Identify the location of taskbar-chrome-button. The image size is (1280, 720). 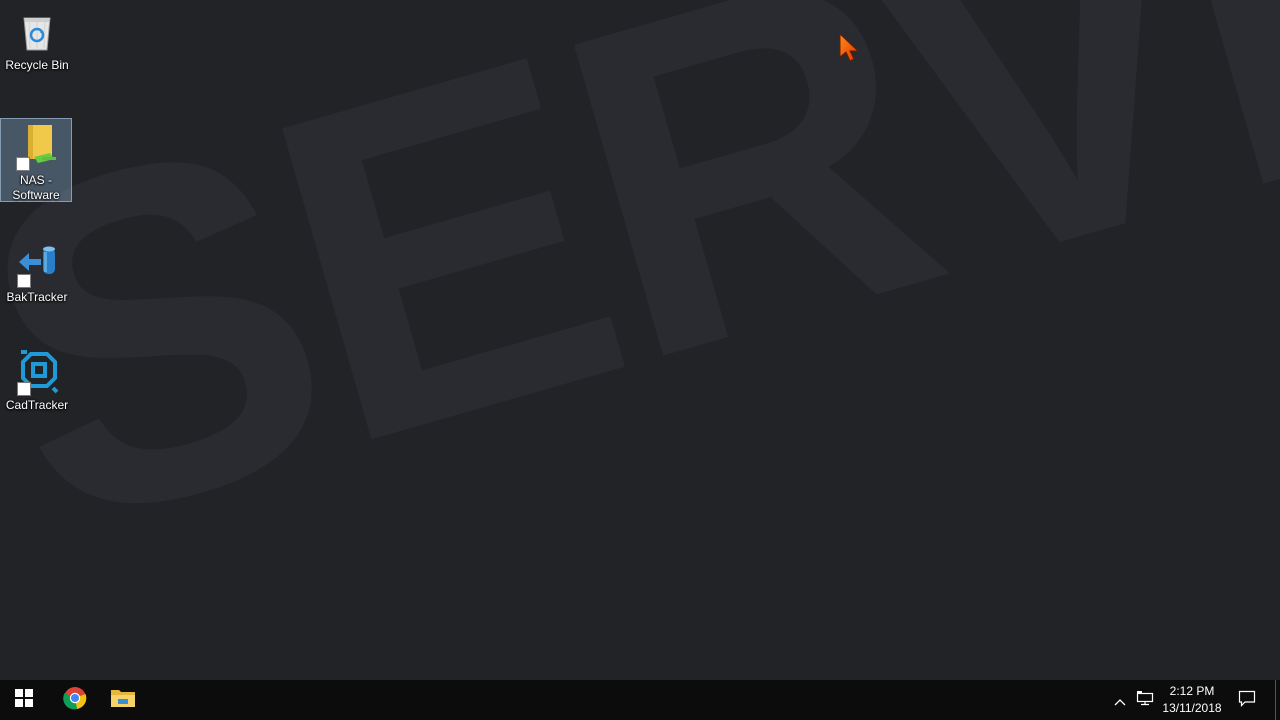
(75, 700).